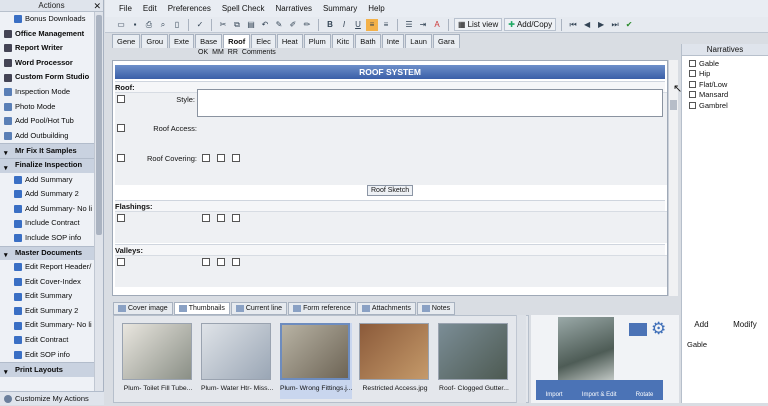  Describe the element at coordinates (279, 25) in the screenshot. I see `pencil-icon: ✎` at that location.